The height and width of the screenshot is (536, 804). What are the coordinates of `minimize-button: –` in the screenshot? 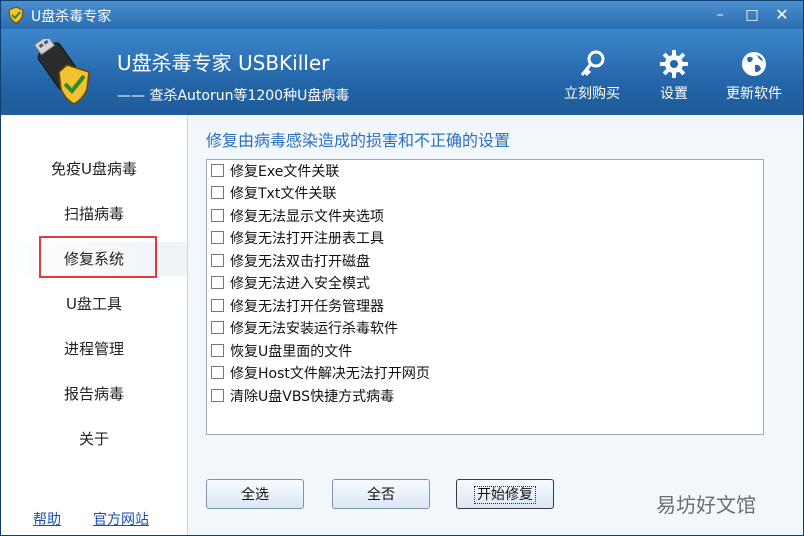 It's located at (720, 15).